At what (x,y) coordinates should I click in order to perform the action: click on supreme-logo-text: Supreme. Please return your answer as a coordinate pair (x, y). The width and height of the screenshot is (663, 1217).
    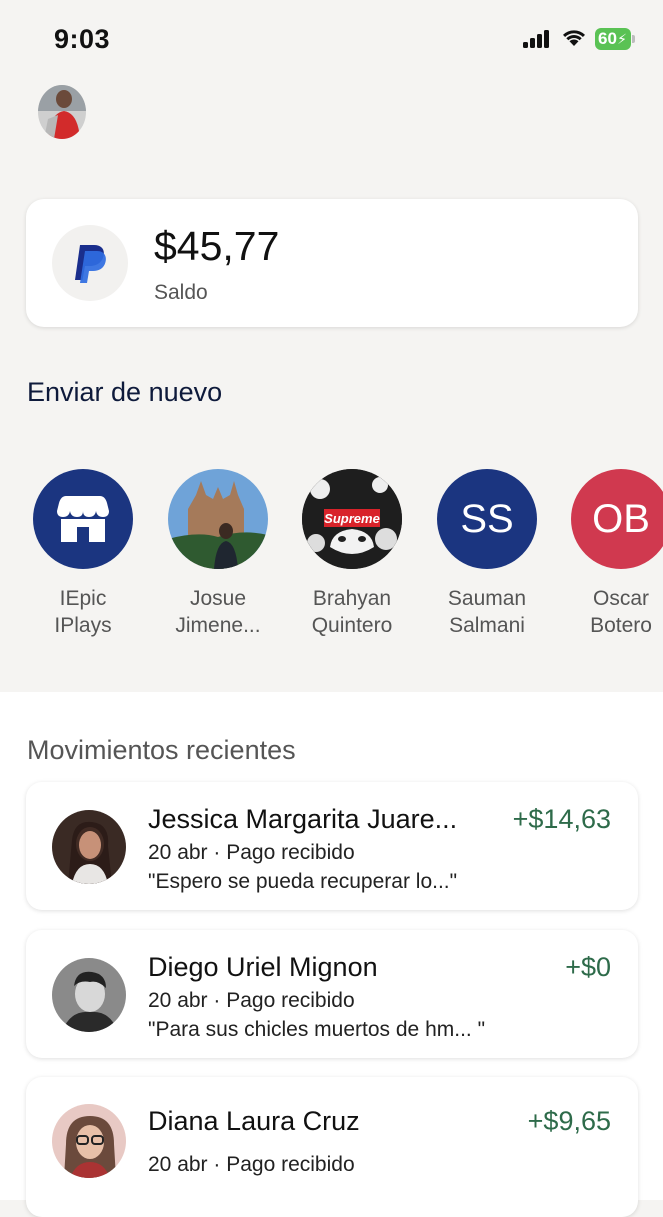
    Looking at the image, I should click on (352, 518).